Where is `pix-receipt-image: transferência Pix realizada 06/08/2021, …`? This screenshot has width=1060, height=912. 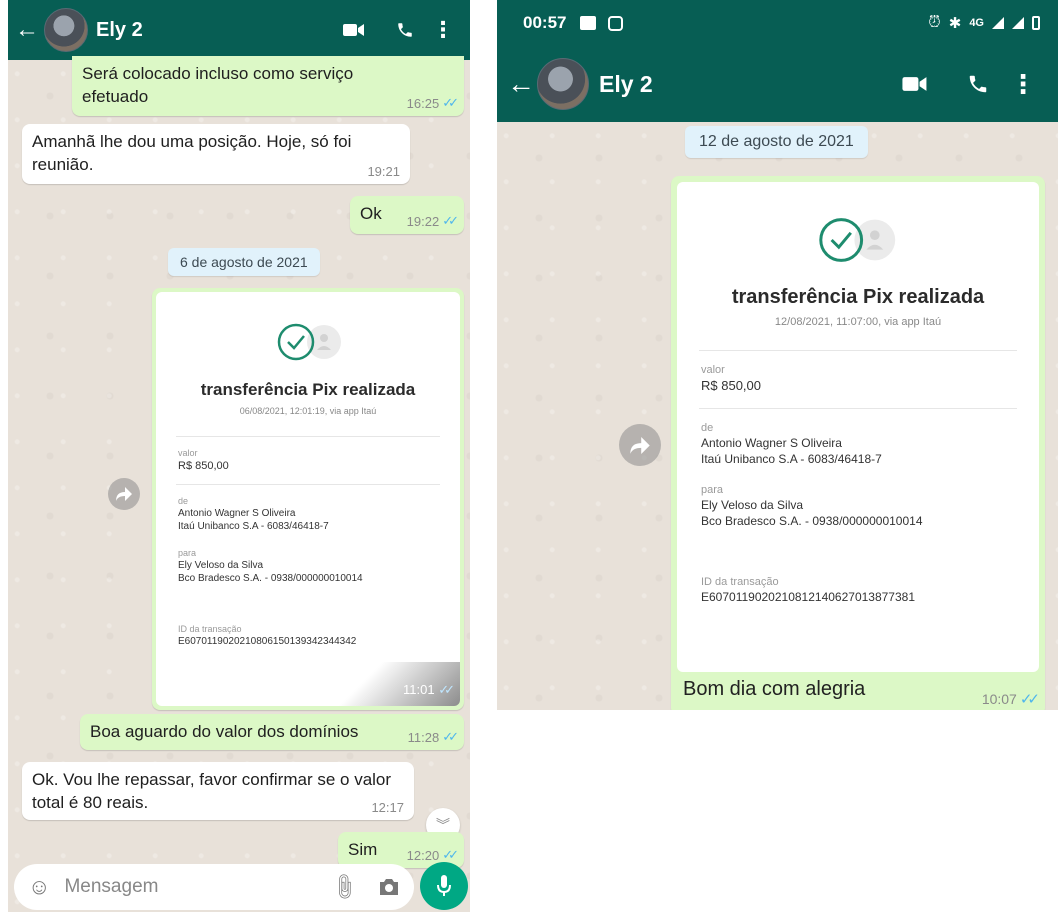
pix-receipt-image: transferência Pix realizada 06/08/2021, … is located at coordinates (308, 499).